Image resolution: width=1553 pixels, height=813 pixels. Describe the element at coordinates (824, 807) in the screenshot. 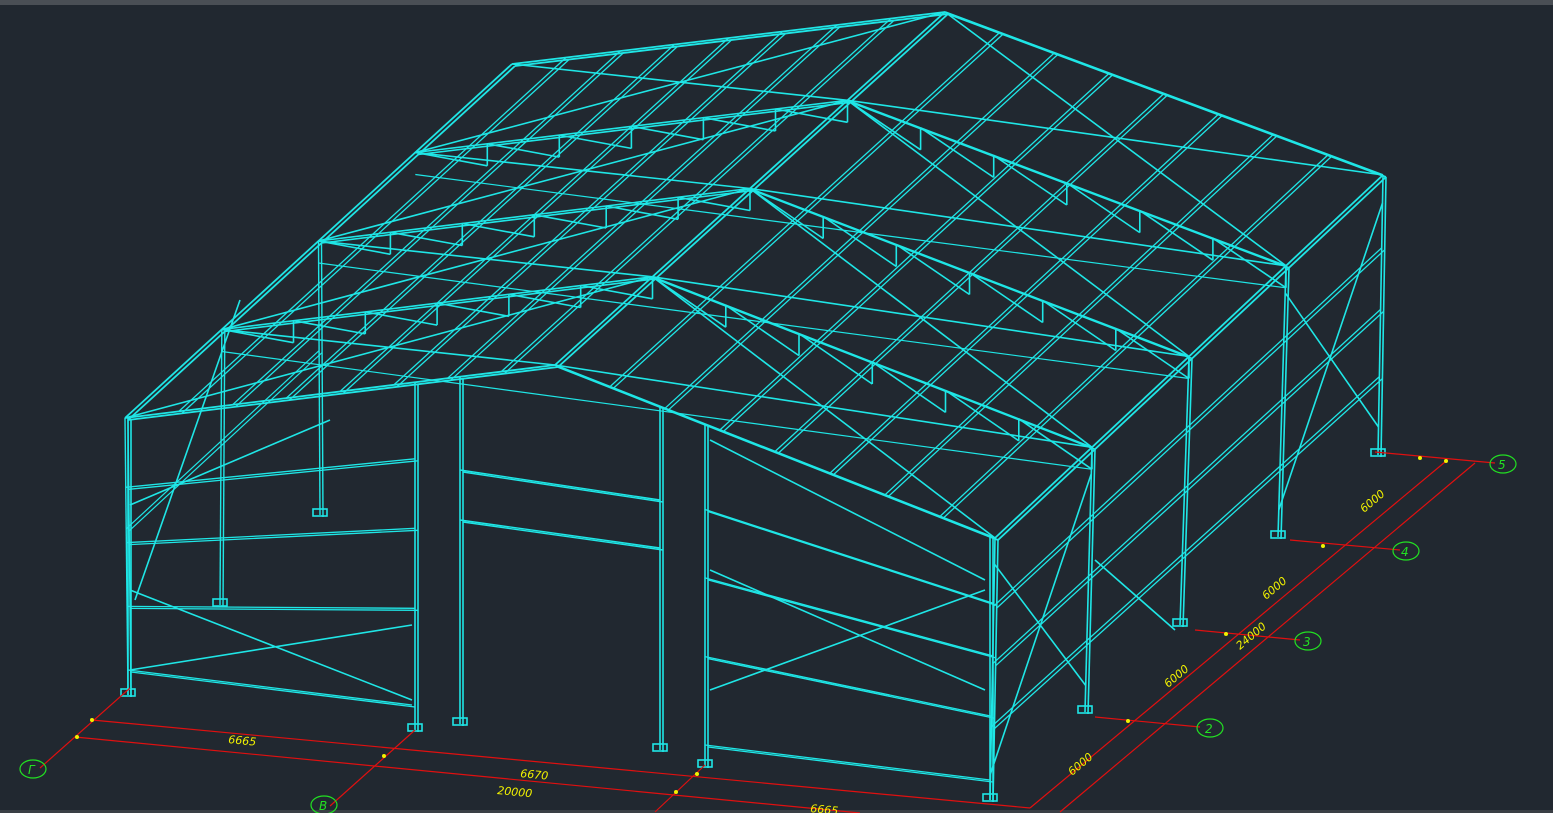

I see `dim-front-span-3: 6665` at that location.